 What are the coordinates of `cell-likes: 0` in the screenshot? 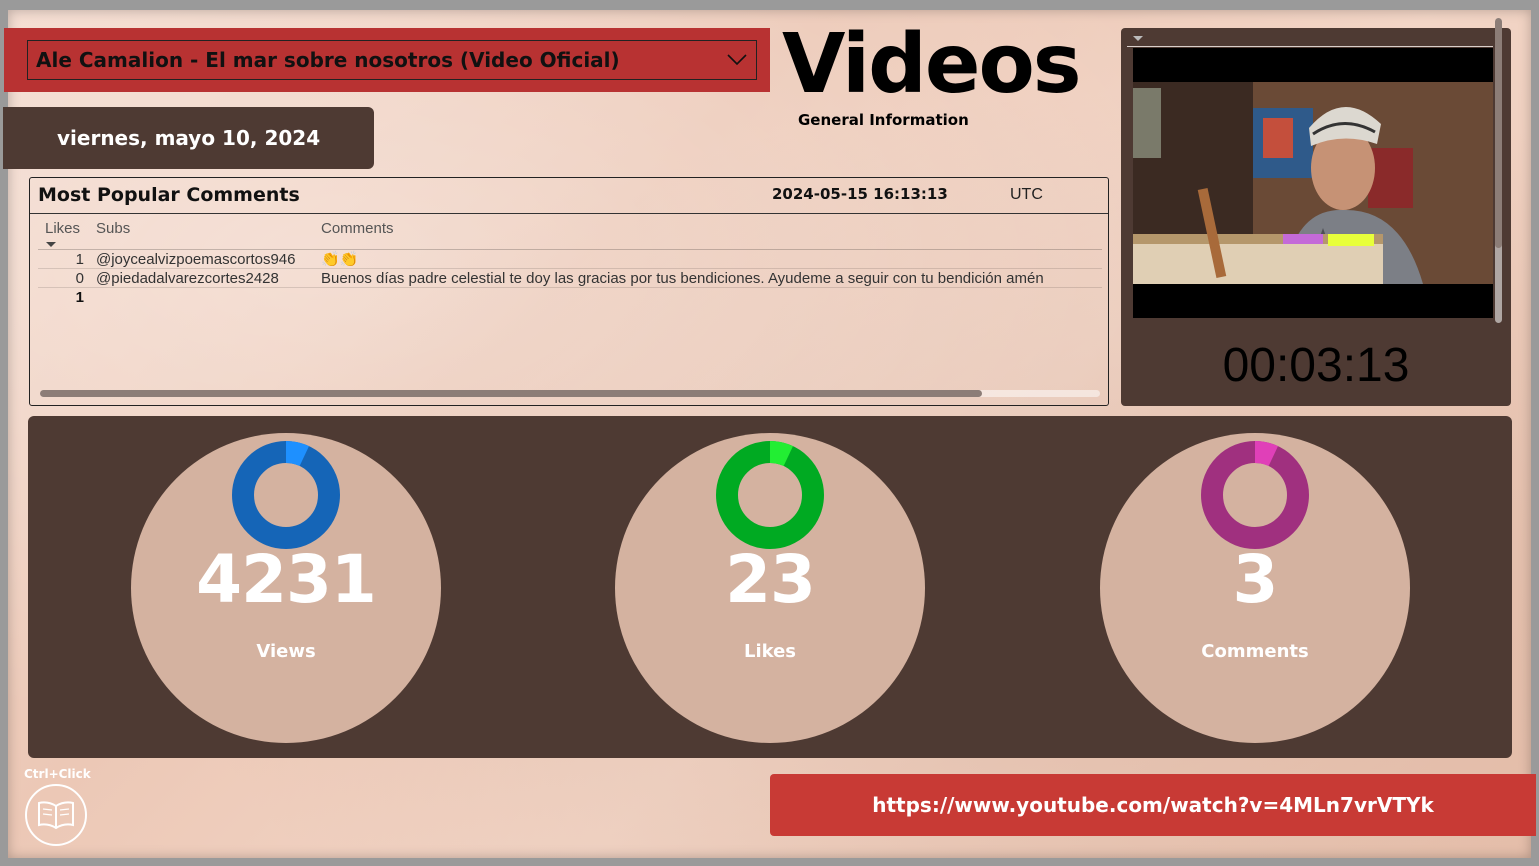 It's located at (79, 278).